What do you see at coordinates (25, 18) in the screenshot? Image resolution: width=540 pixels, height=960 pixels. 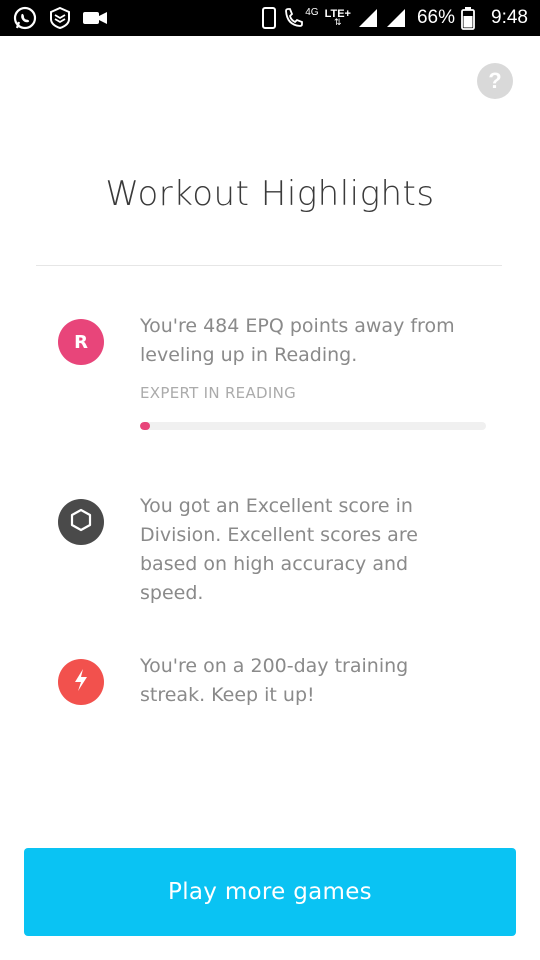 I see `whatsapp-icon` at bounding box center [25, 18].